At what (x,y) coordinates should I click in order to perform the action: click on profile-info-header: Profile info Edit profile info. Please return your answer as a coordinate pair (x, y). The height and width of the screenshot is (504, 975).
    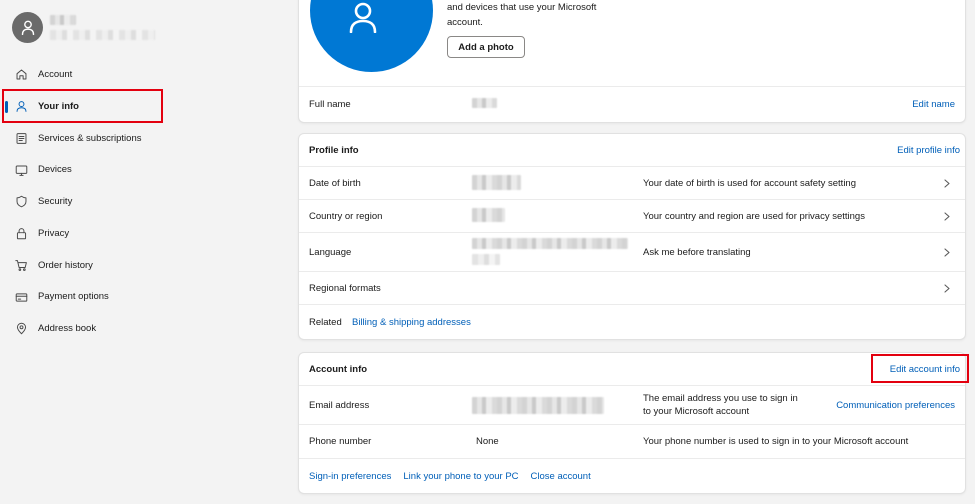
    Looking at the image, I should click on (632, 150).